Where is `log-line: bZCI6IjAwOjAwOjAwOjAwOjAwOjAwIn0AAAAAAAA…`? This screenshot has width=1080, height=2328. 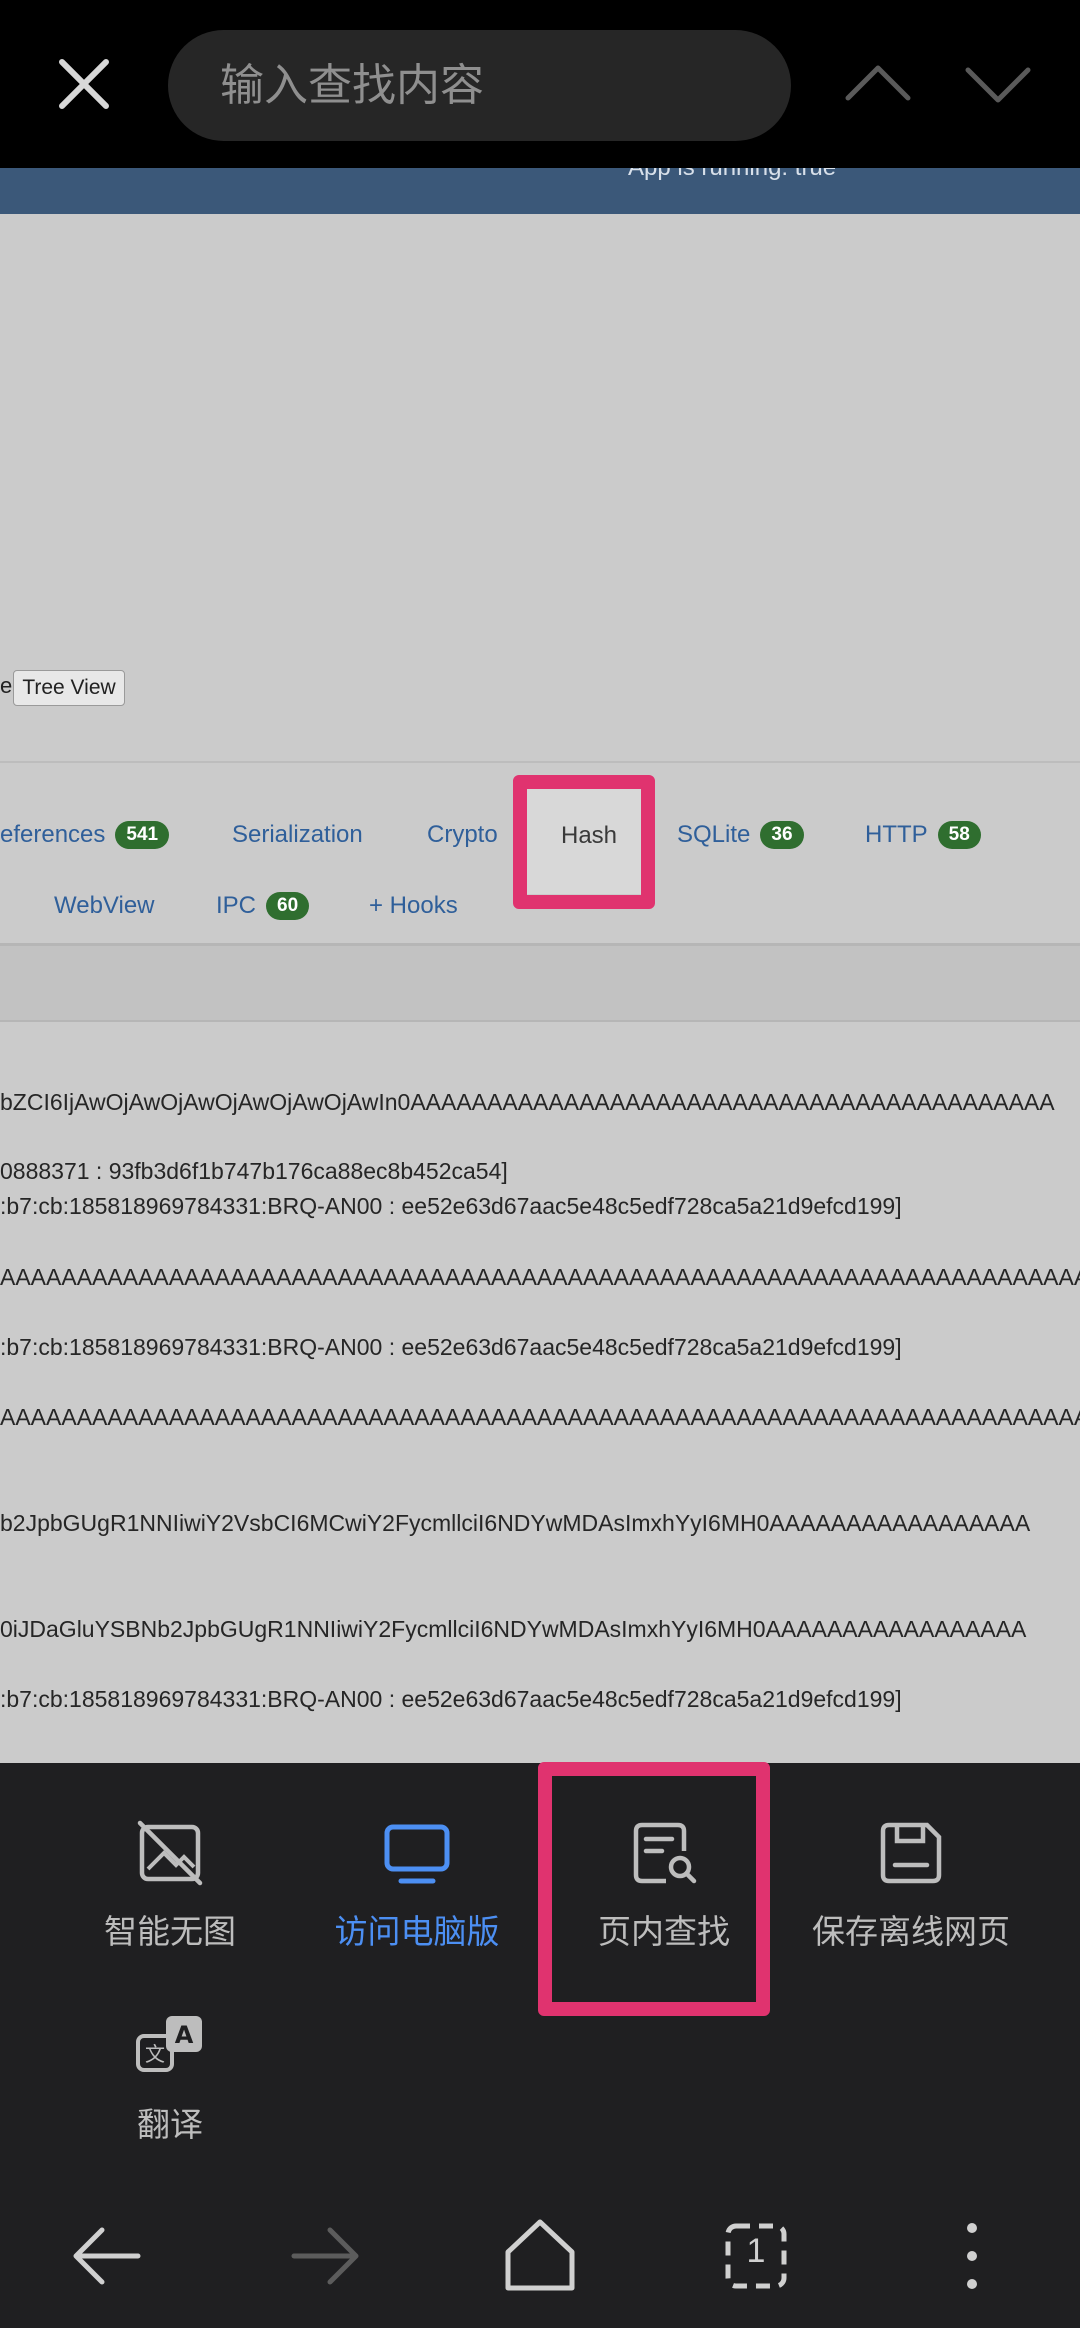 log-line: bZCI6IjAwOjAwOjAwOjAwOjAwOjAwIn0AAAAAAAA… is located at coordinates (527, 1102).